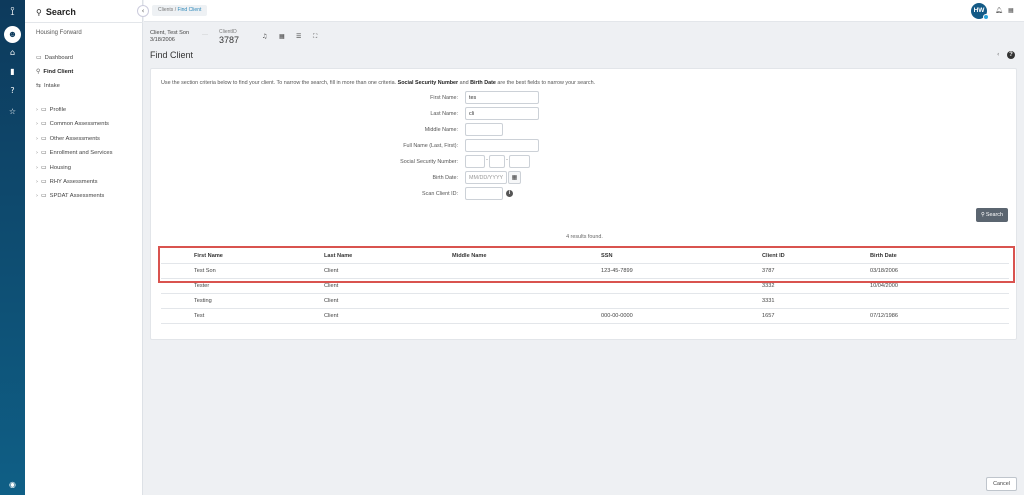 The image size is (1024, 495). I want to click on cell-client-id: 1657, so click(768, 316).